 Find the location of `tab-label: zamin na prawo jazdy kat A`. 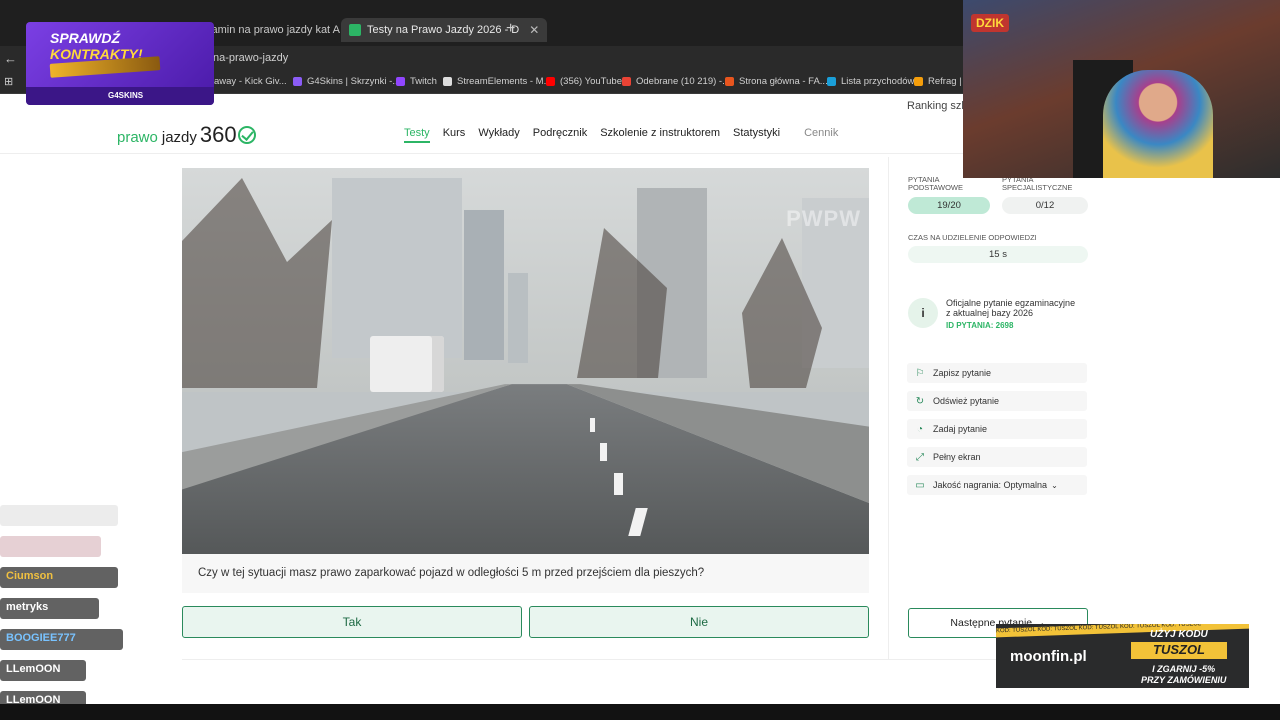

tab-label: zamin na prawo jazdy kat A is located at coordinates (273, 30).